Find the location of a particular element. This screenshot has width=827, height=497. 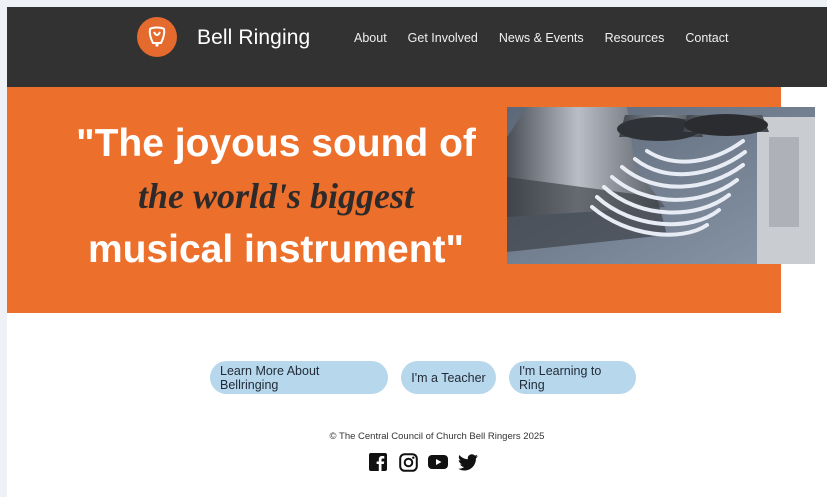

hero-quote-line3: musical instrument" is located at coordinates (276, 249).